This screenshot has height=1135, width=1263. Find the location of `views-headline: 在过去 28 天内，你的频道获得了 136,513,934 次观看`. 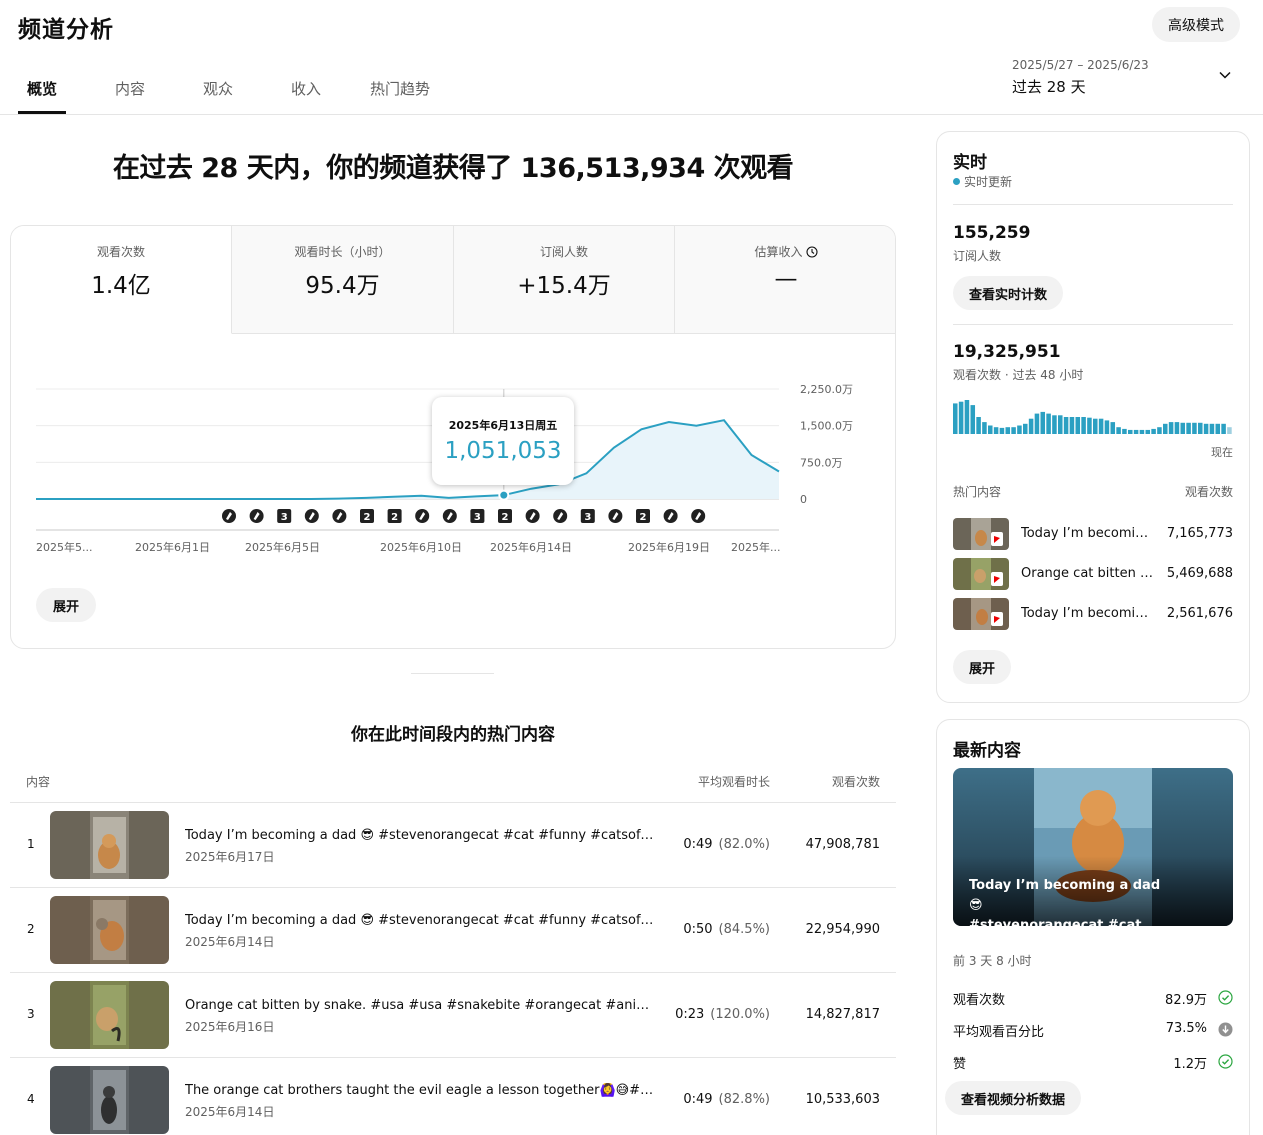

views-headline: 在过去 28 天内，你的频道获得了 136,513,934 次观看 is located at coordinates (453, 168).